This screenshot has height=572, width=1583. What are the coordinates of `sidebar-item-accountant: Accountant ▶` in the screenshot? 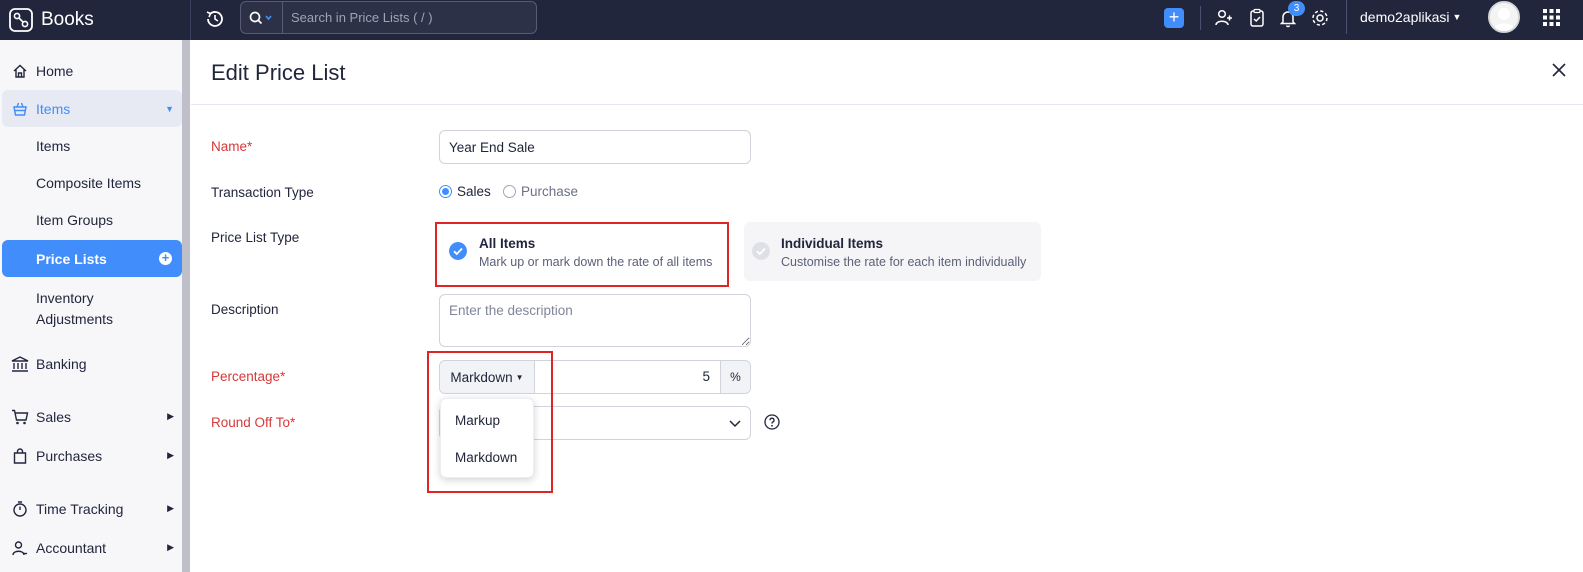 It's located at (92, 547).